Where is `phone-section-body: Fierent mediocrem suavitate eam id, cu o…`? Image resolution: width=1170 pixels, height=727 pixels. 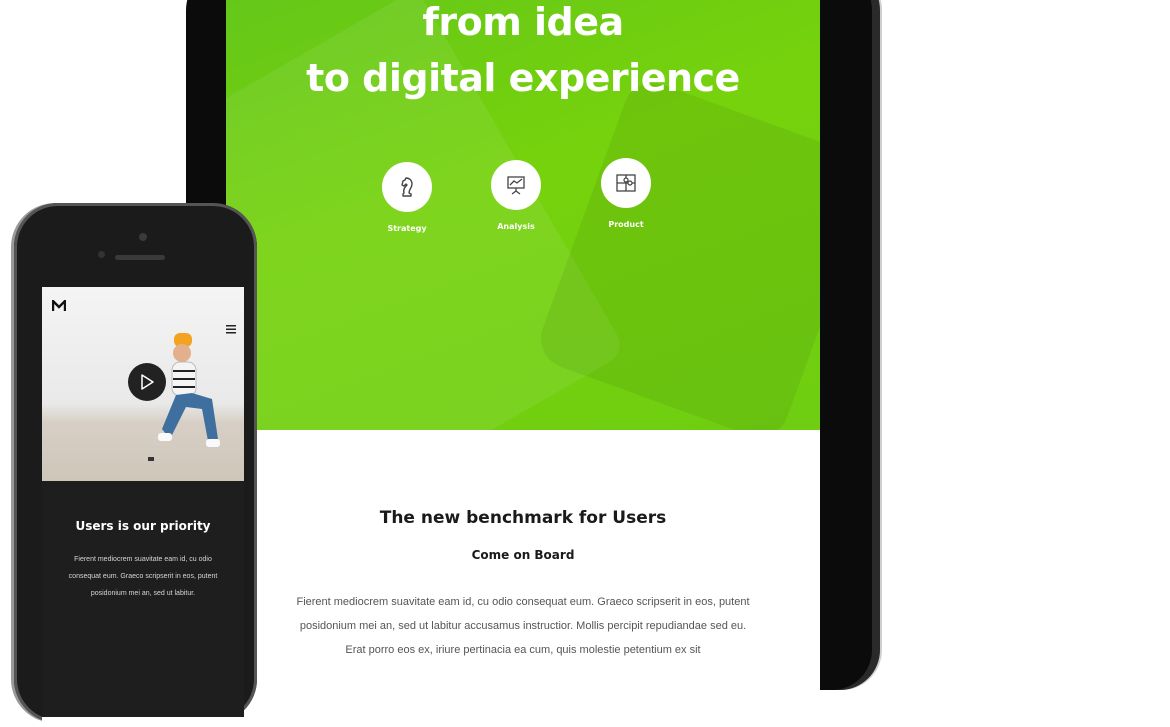
phone-section-body: Fierent mediocrem suavitate eam id, cu o… is located at coordinates (143, 576).